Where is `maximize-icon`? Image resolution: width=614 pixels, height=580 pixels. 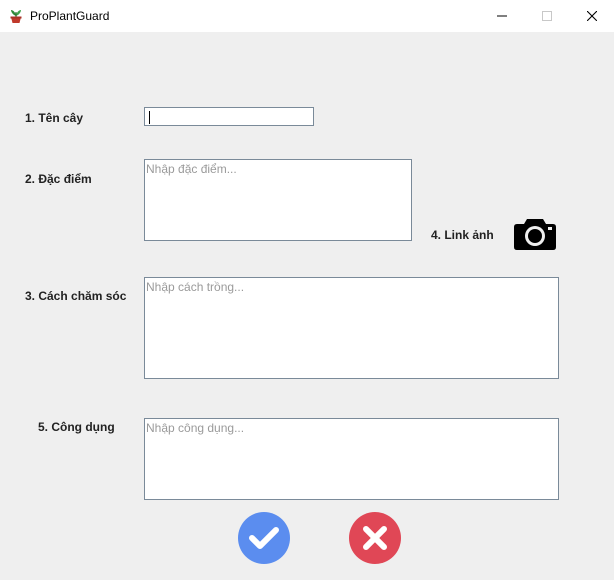 maximize-icon is located at coordinates (547, 16).